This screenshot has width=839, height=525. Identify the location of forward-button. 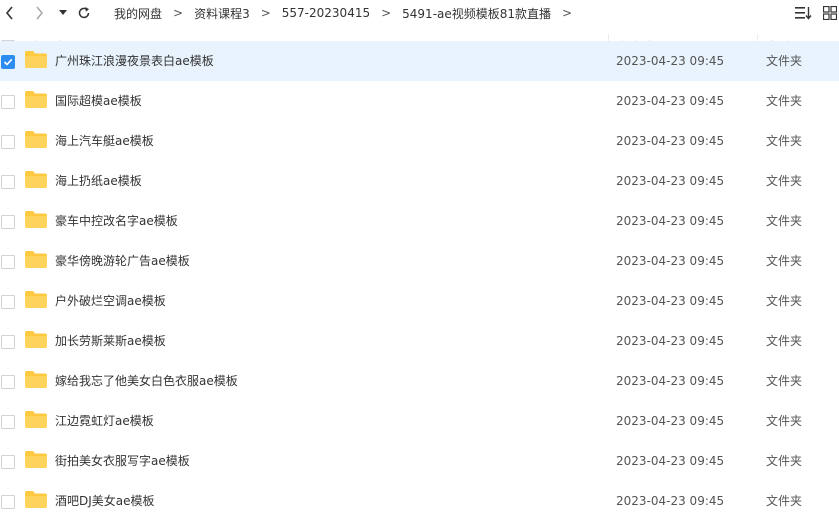
(39, 13).